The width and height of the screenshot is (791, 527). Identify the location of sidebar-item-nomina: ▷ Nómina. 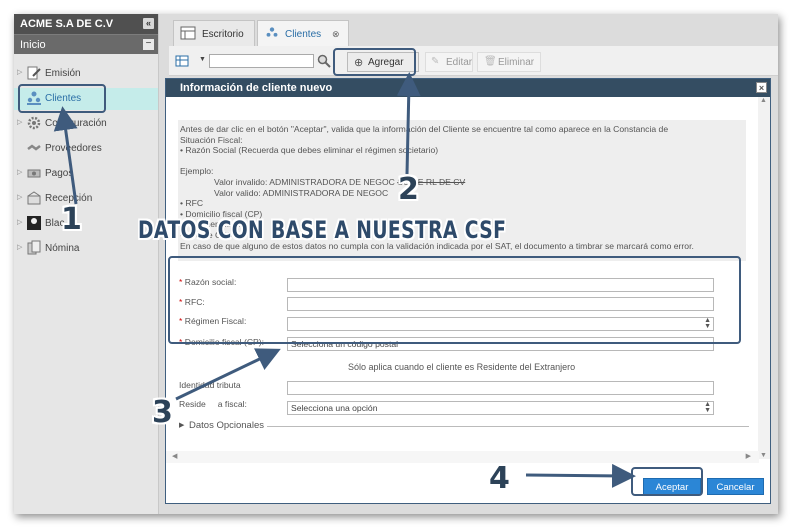
(86, 249).